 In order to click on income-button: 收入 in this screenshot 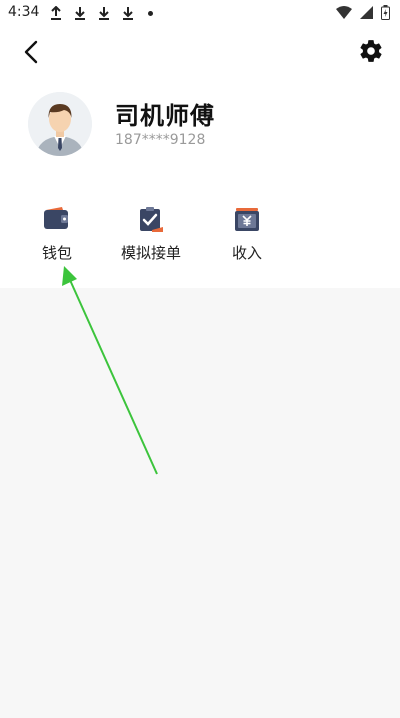, I will do `click(247, 234)`.